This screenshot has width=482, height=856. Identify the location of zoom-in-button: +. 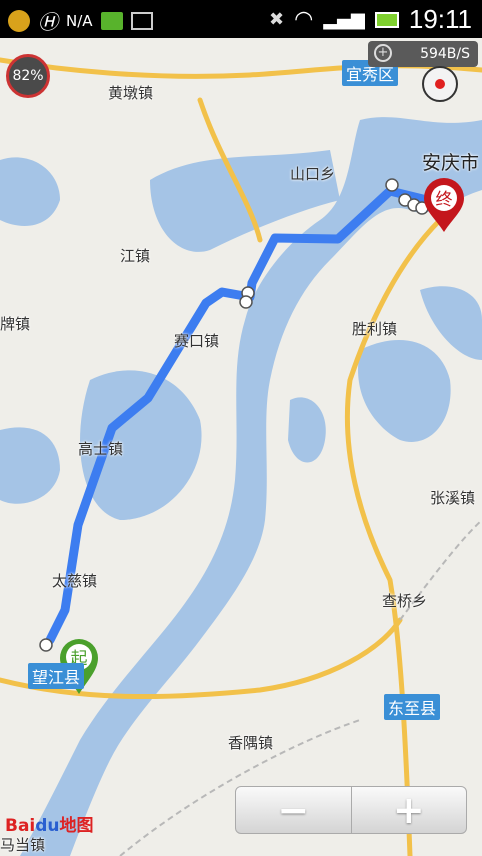
(408, 810).